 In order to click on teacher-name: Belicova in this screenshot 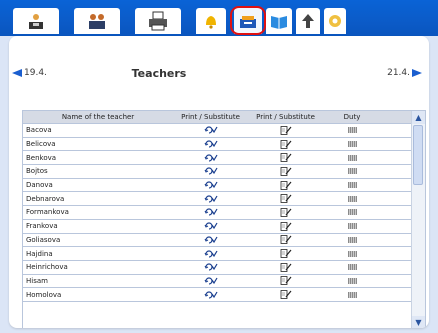, I will do `click(98, 144)`.